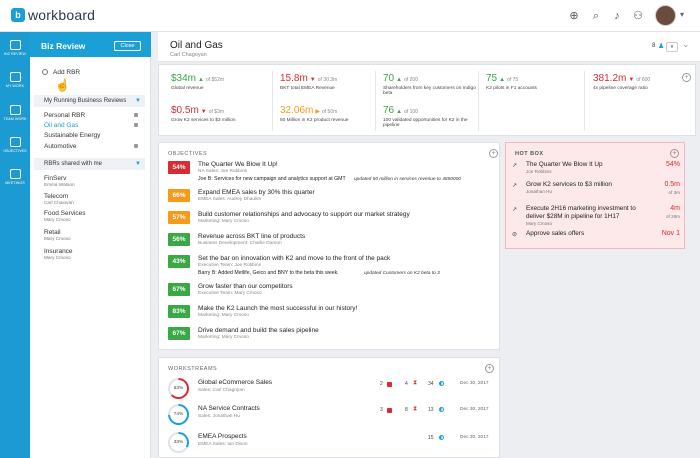 This screenshot has height=458, width=700. Describe the element at coordinates (555, 233) in the screenshot. I see `hot-box-title: Approve sales offers` at that location.